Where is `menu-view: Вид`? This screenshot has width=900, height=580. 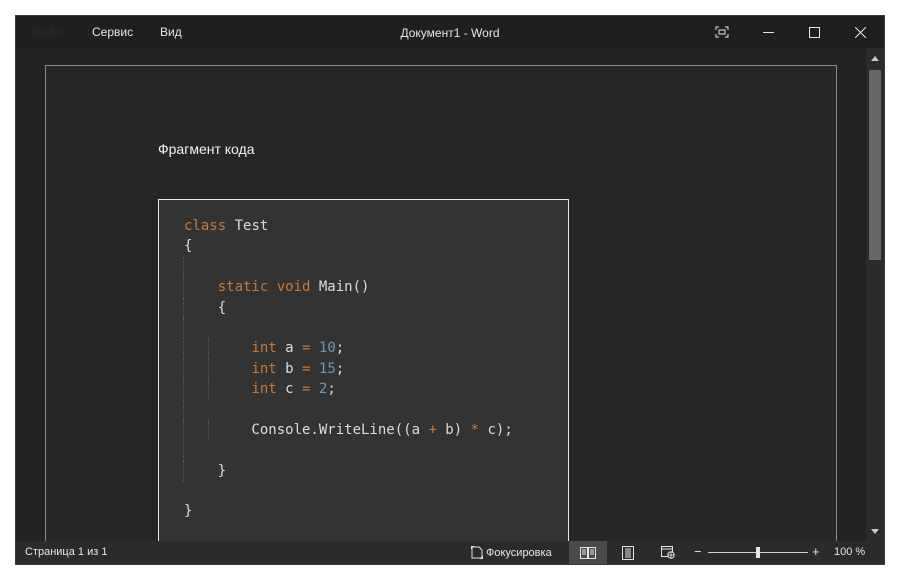
menu-view: Вид is located at coordinates (171, 32).